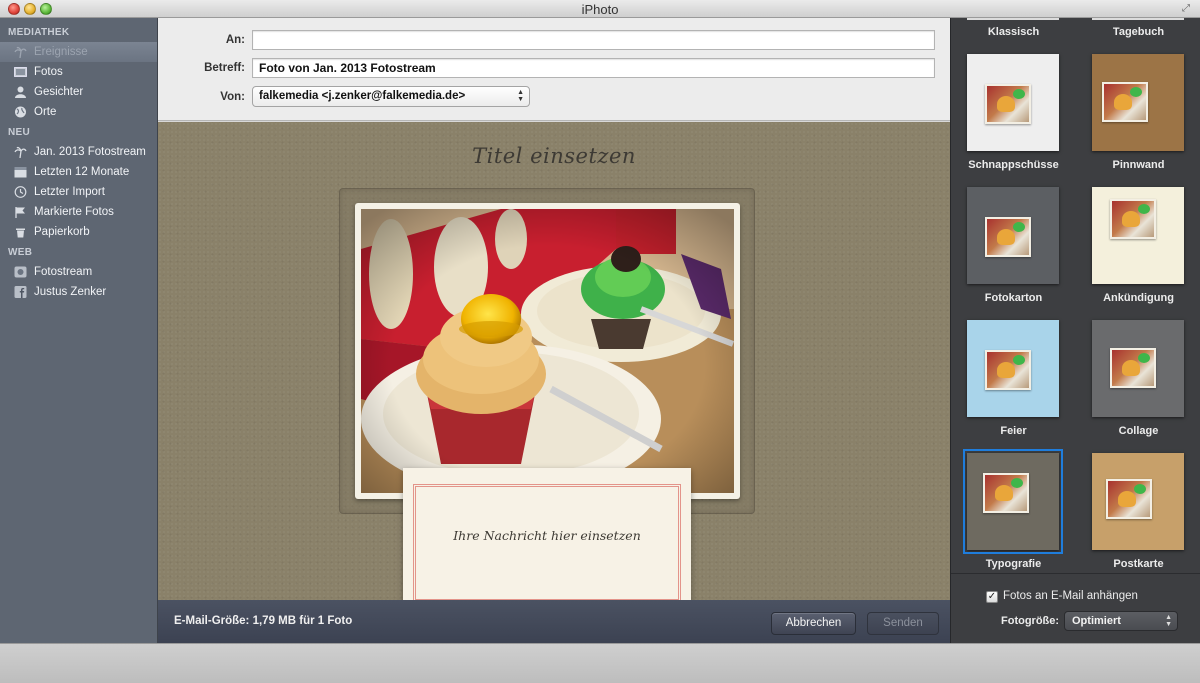 This screenshot has width=1200, height=683. I want to click on theme-label: Fotokarton, so click(1013, 298).